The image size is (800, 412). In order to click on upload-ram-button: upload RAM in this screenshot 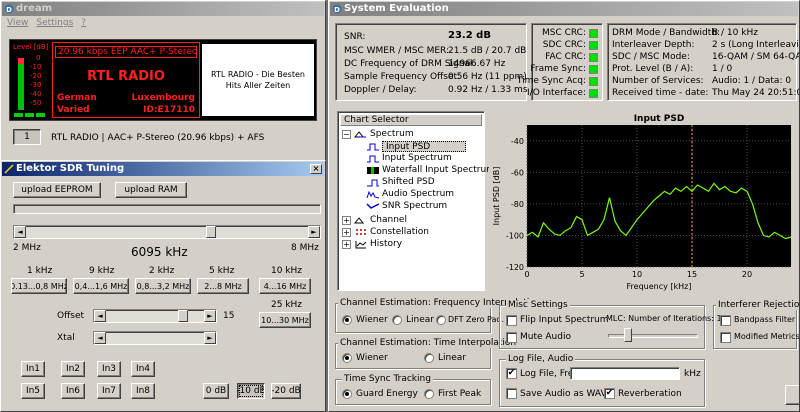, I will do `click(151, 190)`.